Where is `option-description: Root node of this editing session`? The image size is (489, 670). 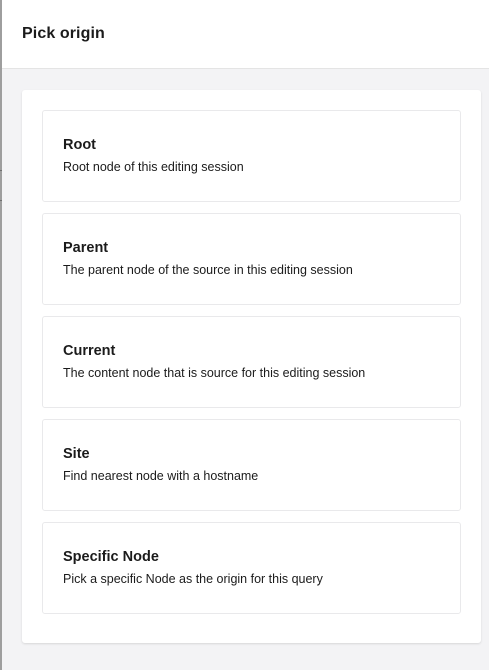 option-description: Root node of this editing session is located at coordinates (153, 167).